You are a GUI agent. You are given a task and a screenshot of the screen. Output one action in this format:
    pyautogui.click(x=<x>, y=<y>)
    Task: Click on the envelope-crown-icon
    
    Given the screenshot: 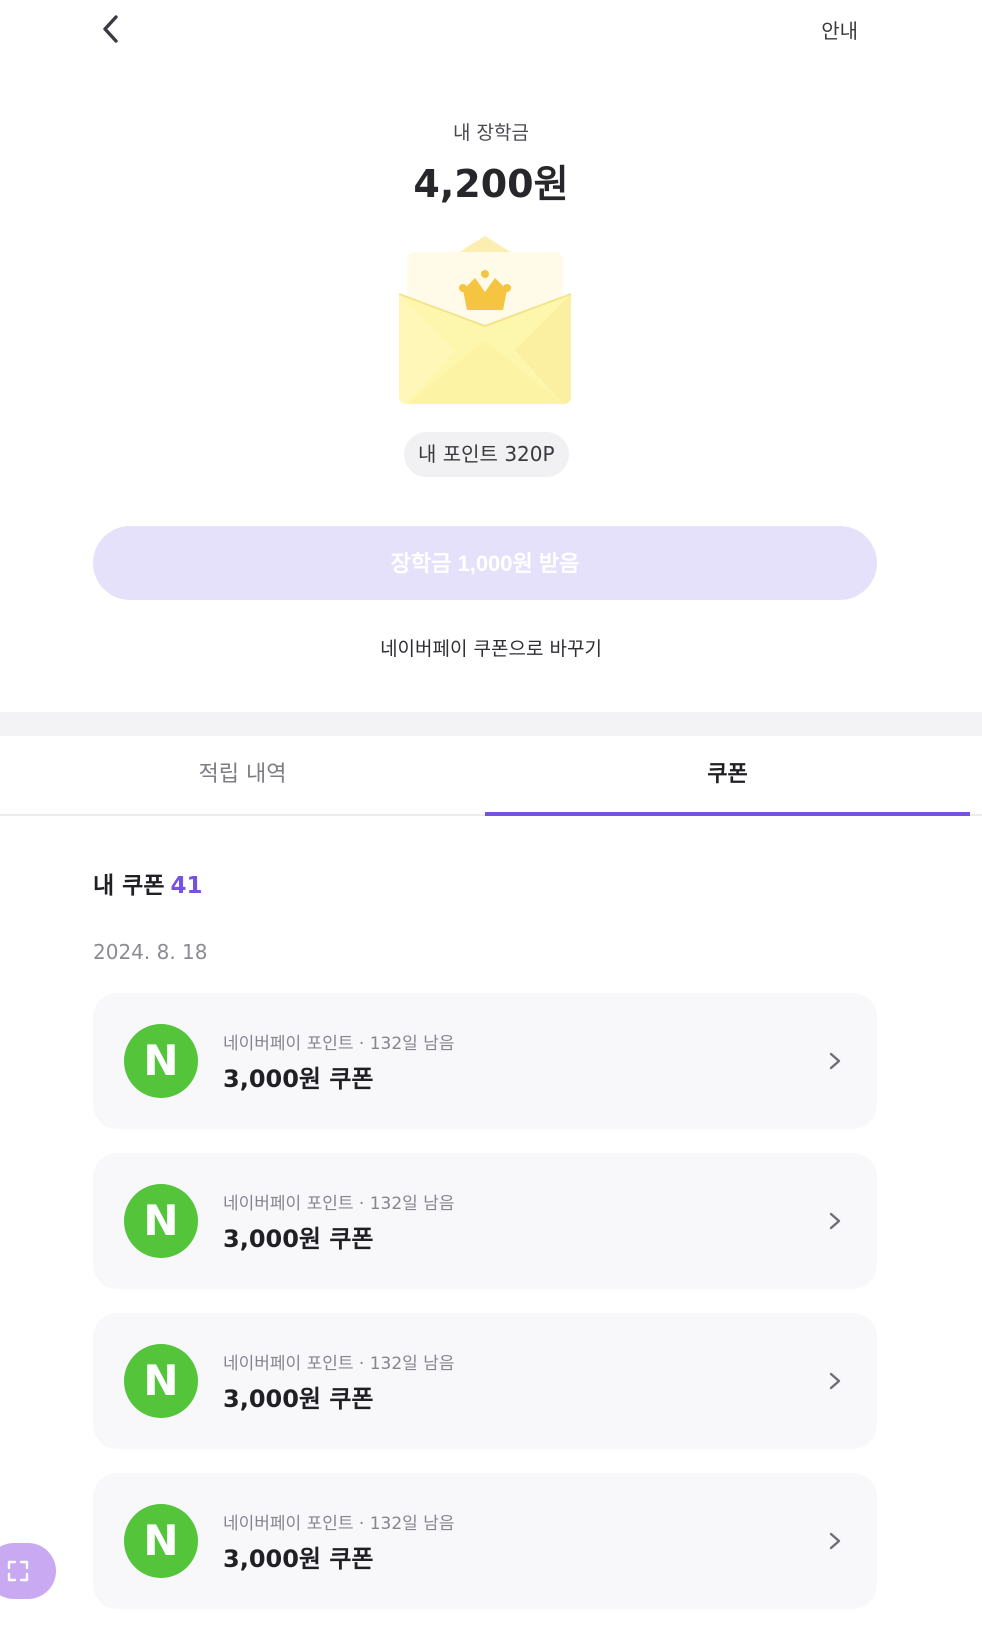 What is the action you would take?
    pyautogui.click(x=485, y=320)
    